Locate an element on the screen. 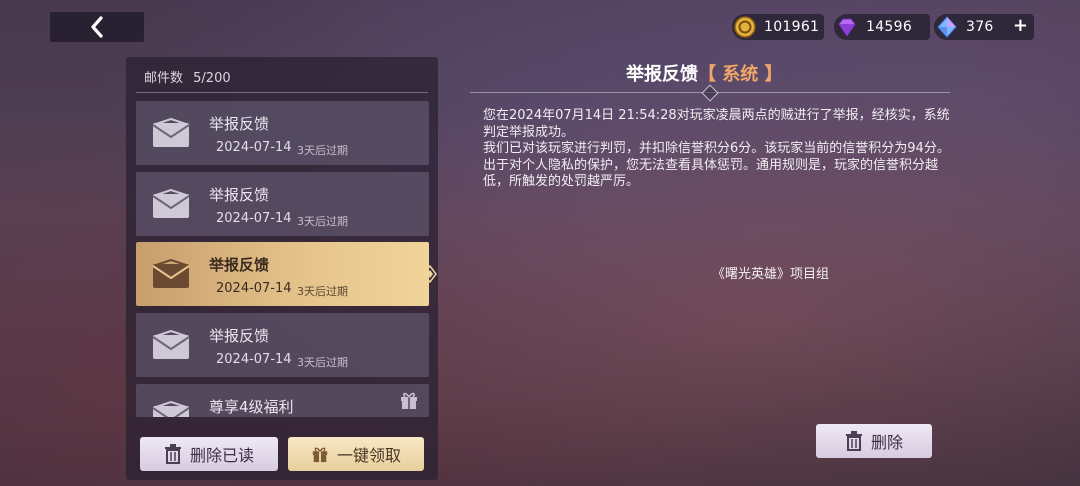 The height and width of the screenshot is (486, 1080). claim-all-label: 一键领取 is located at coordinates (368, 455).